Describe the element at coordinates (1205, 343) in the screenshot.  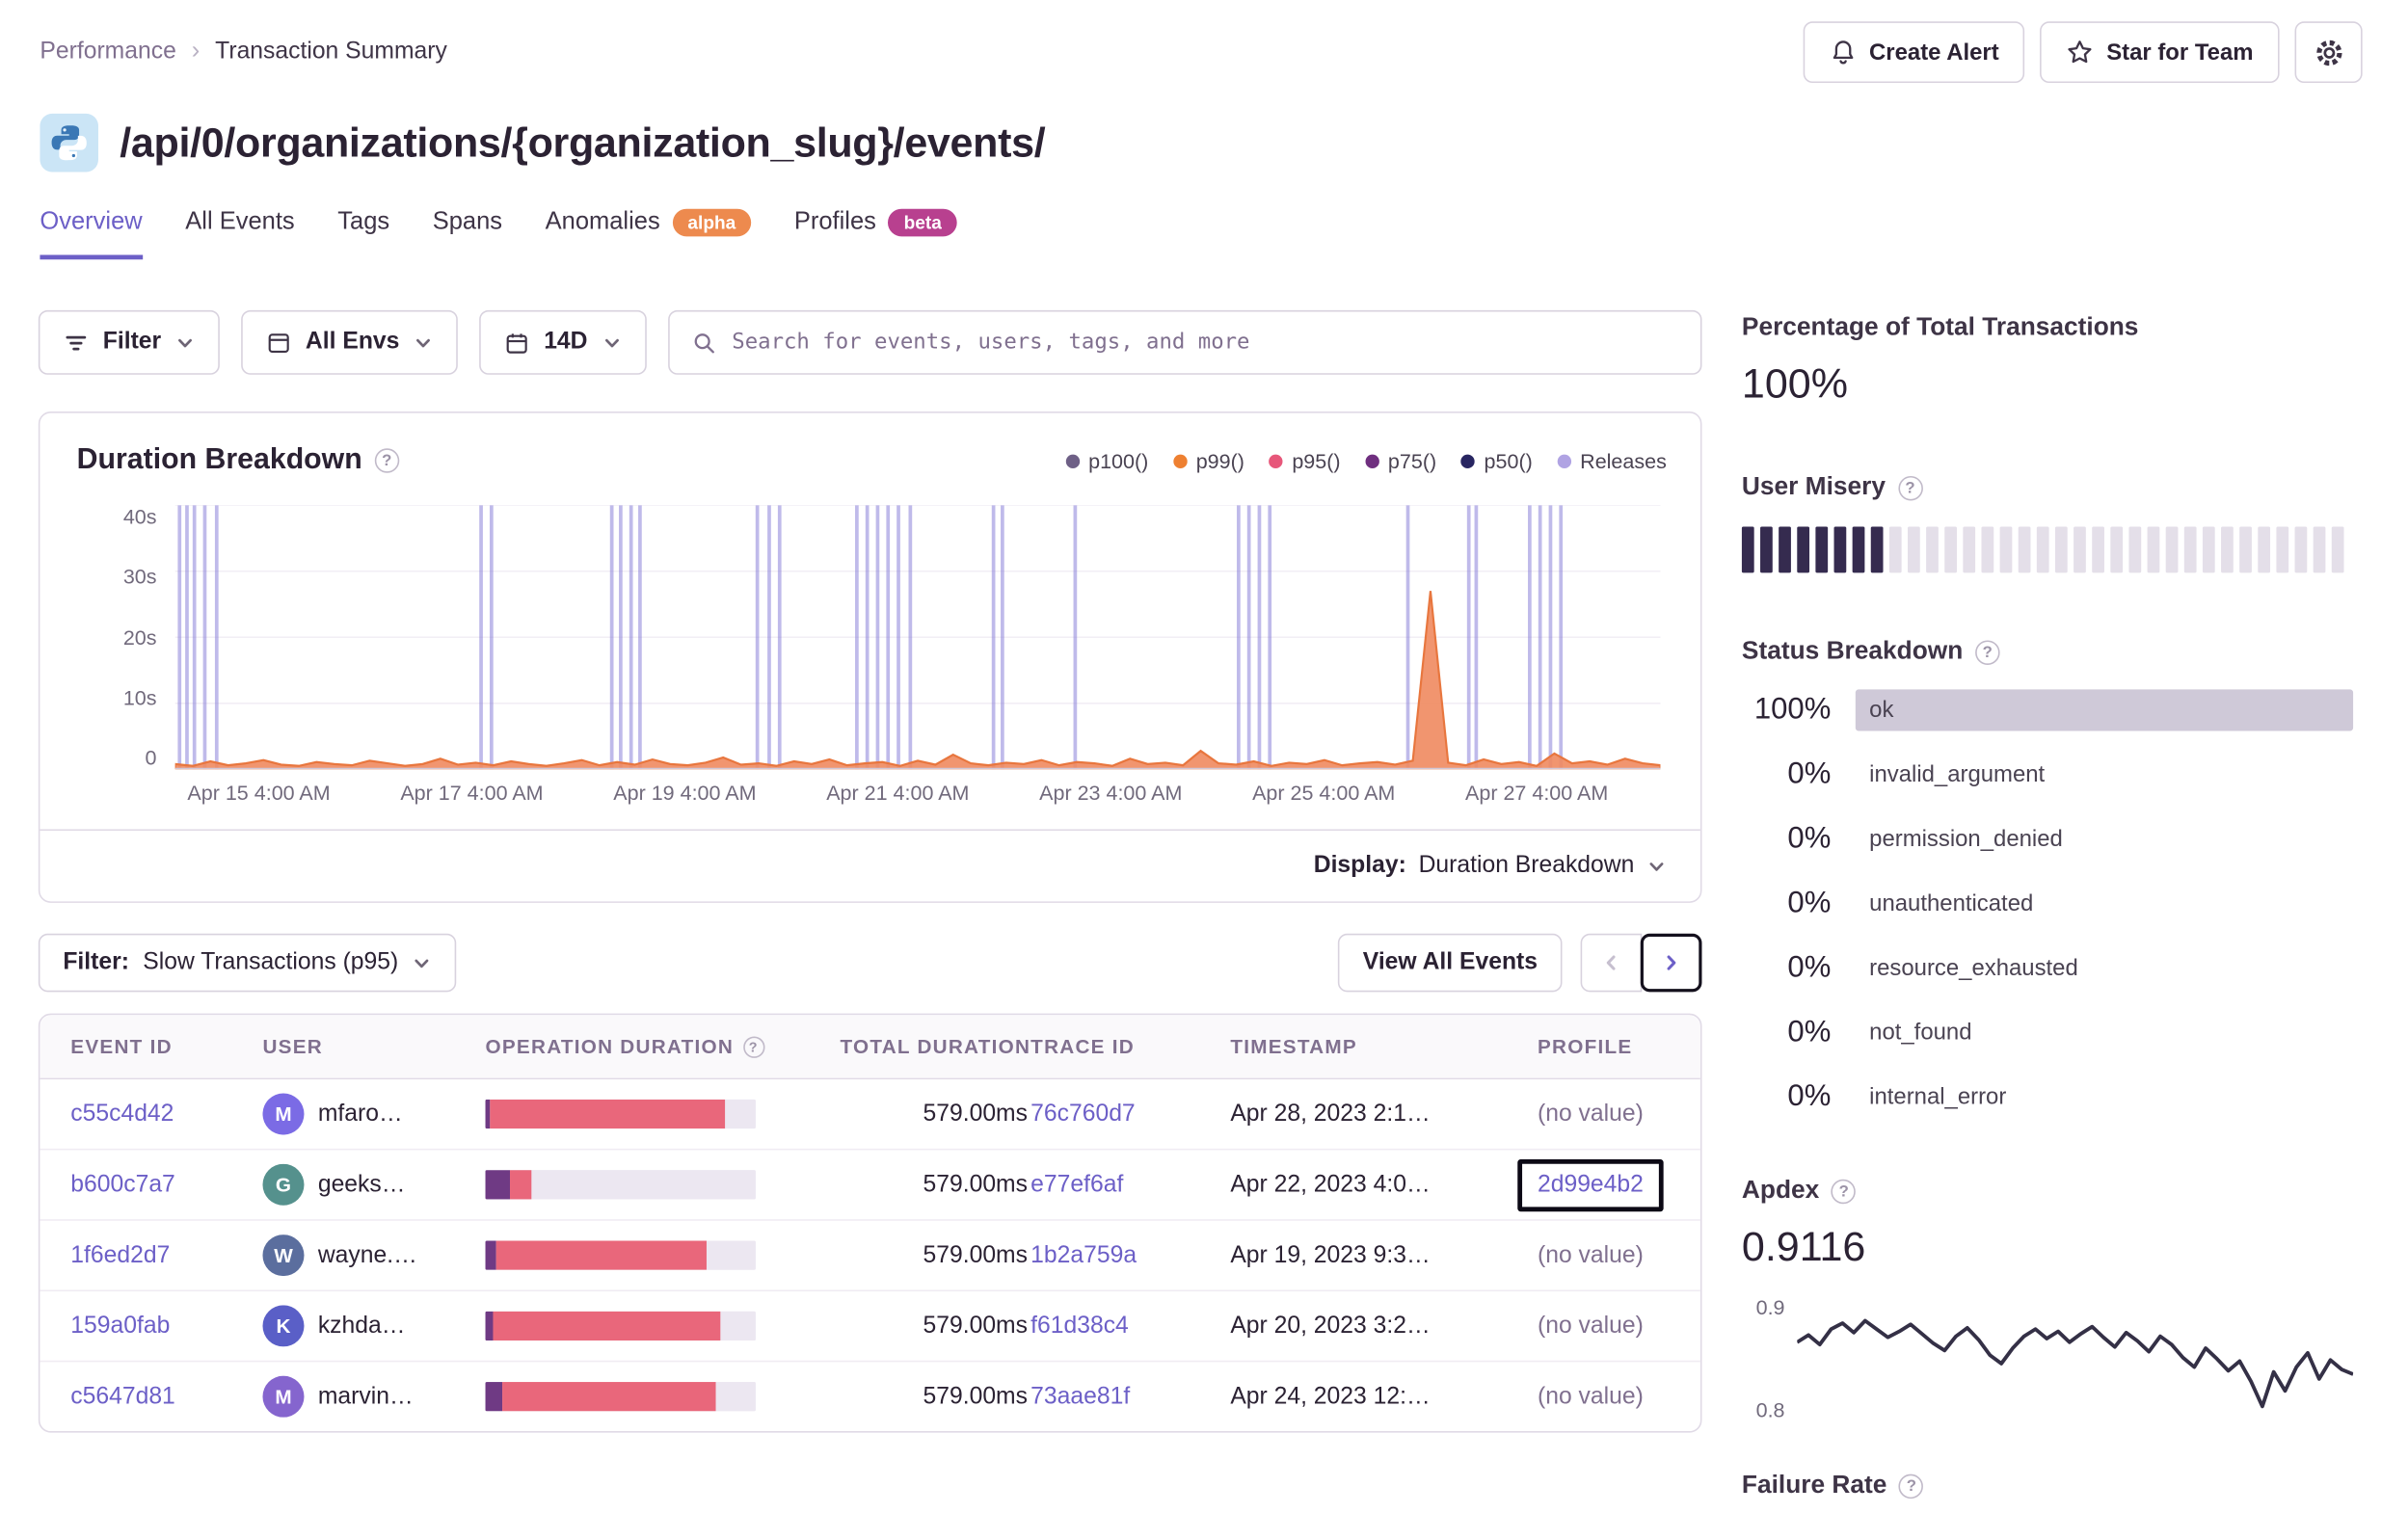
I see `search-input` at that location.